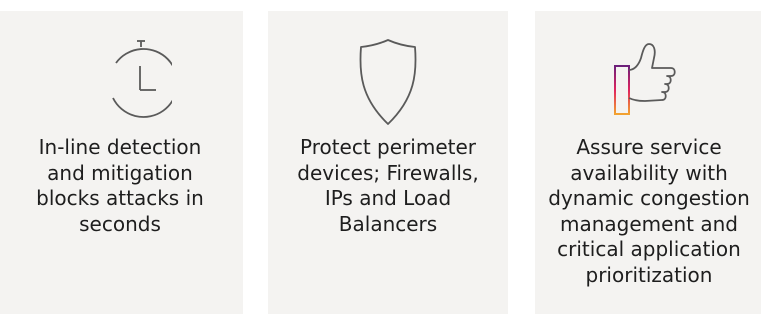 This screenshot has width=761, height=325. What do you see at coordinates (387, 147) in the screenshot?
I see `feature-line: Protect perimeter` at bounding box center [387, 147].